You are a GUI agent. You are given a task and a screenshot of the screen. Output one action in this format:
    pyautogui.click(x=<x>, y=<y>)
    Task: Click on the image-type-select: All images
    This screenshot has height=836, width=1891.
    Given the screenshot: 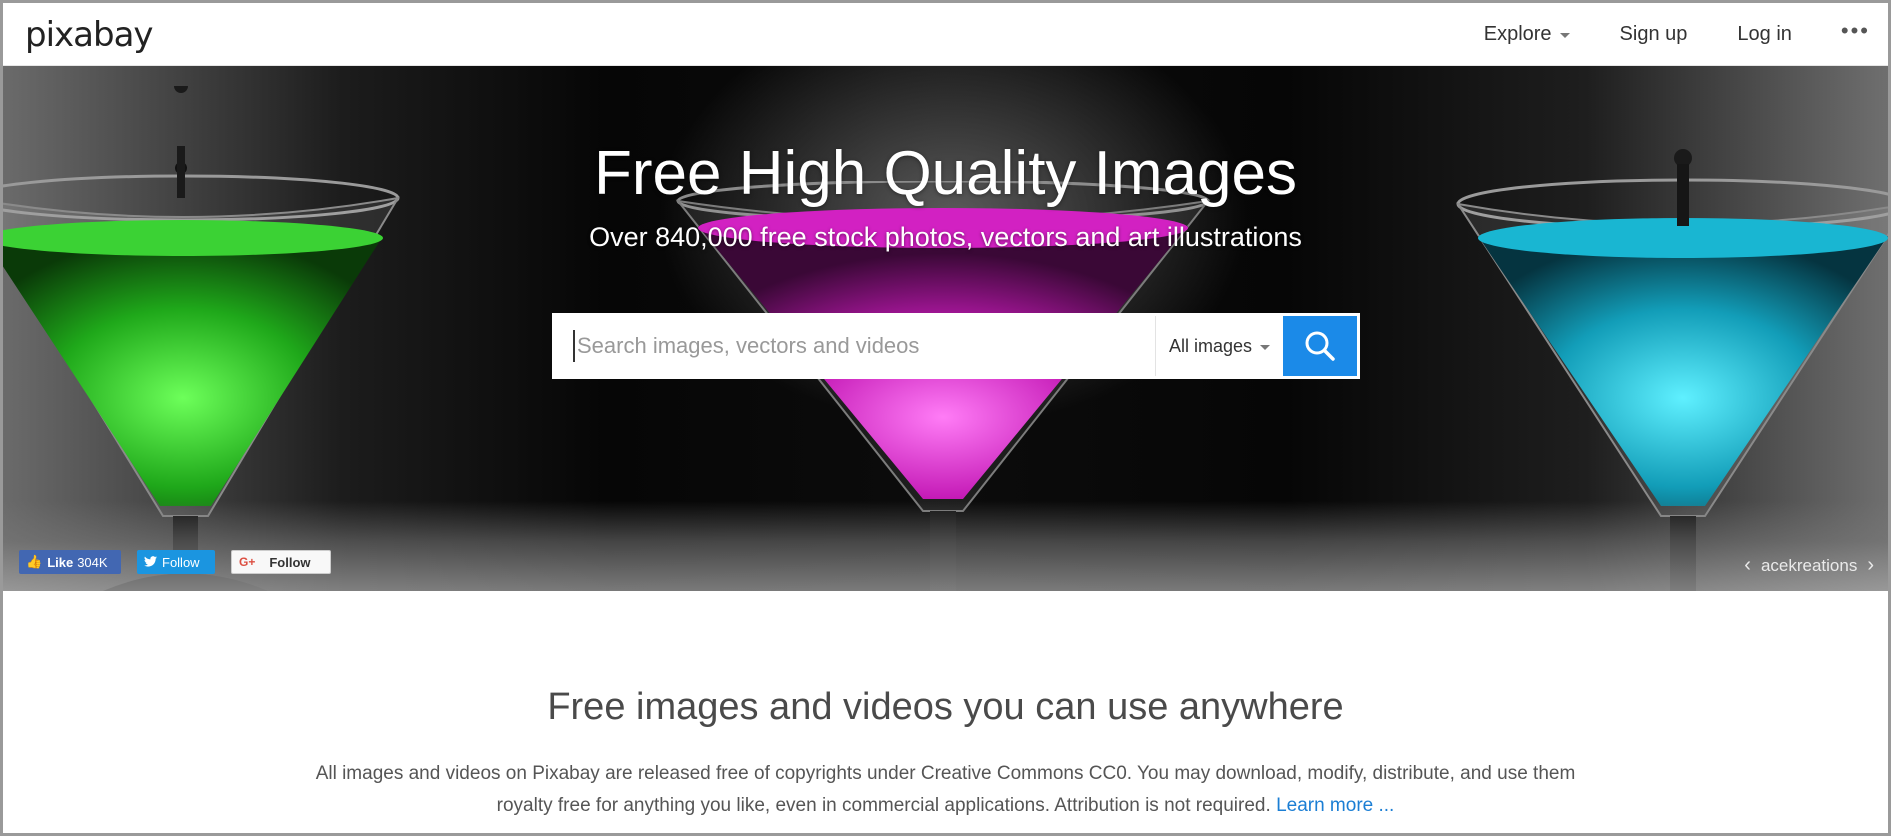 What is the action you would take?
    pyautogui.click(x=1219, y=346)
    